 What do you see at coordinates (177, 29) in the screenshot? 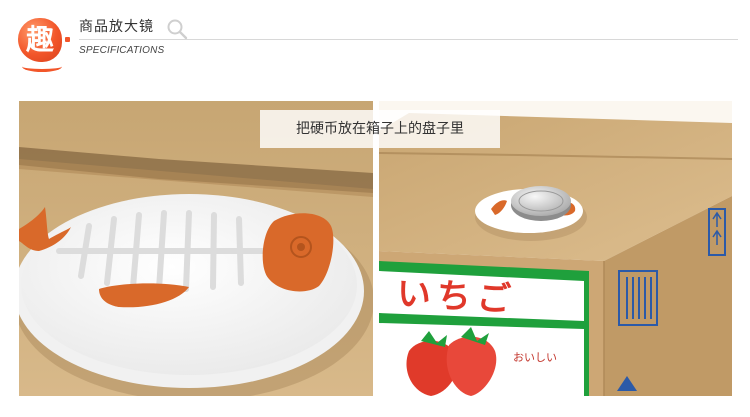
I see `search-icon` at bounding box center [177, 29].